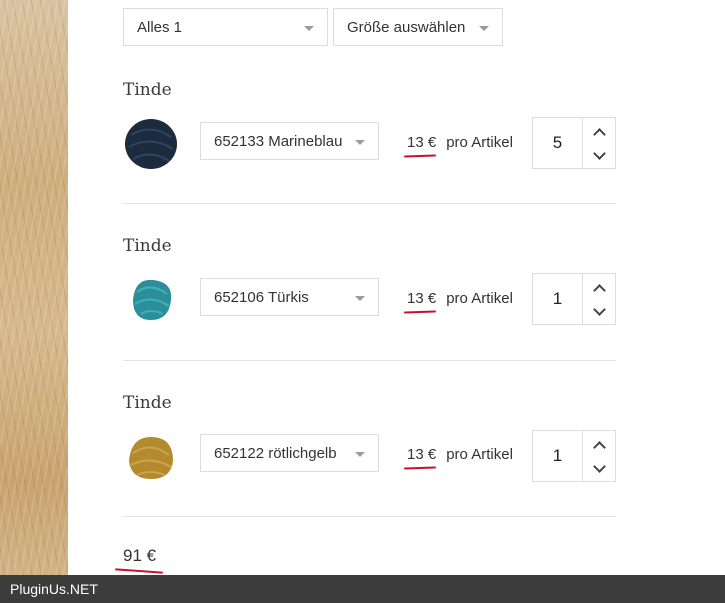 Image resolution: width=725 pixels, height=603 pixels. Describe the element at coordinates (261, 297) in the screenshot. I see `variant-select-value: 652106 Türkis` at that location.